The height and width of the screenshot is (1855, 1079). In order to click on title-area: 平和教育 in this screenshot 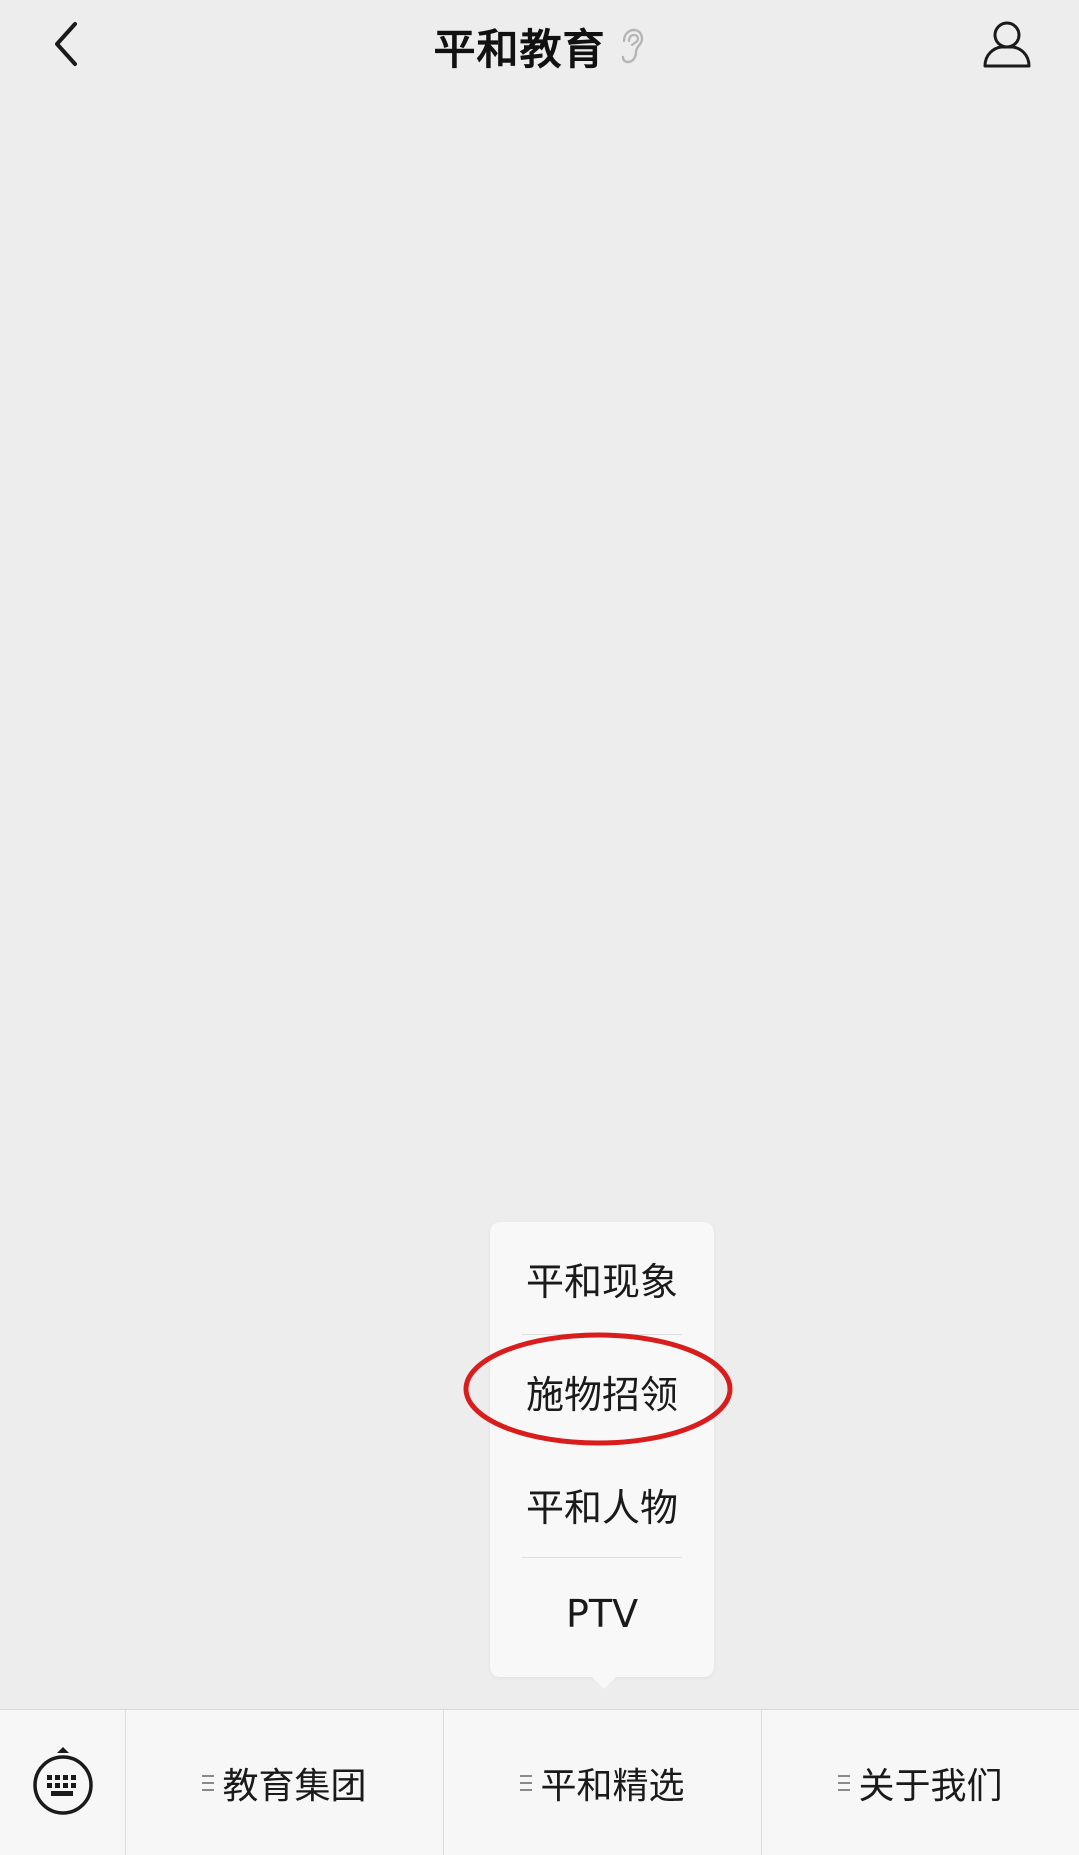, I will do `click(539, 46)`.